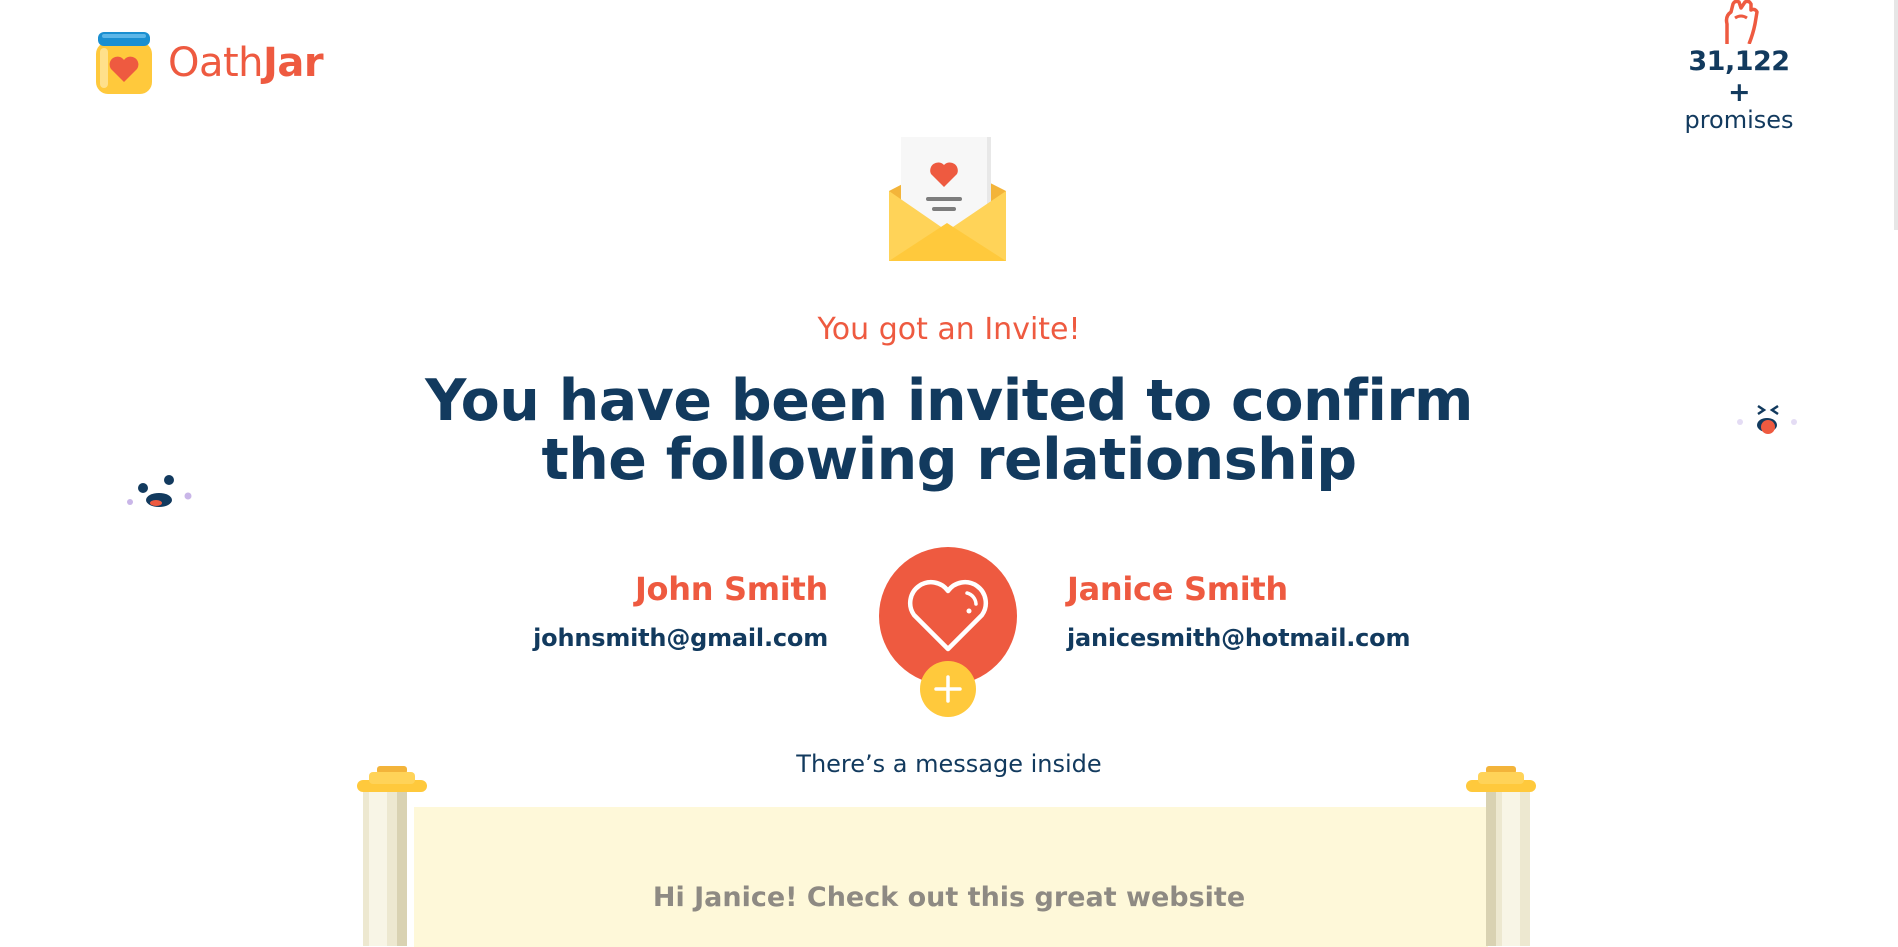 The width and height of the screenshot is (1898, 947). I want to click on inviter-email: johnsmith@gmail.com, so click(680, 638).